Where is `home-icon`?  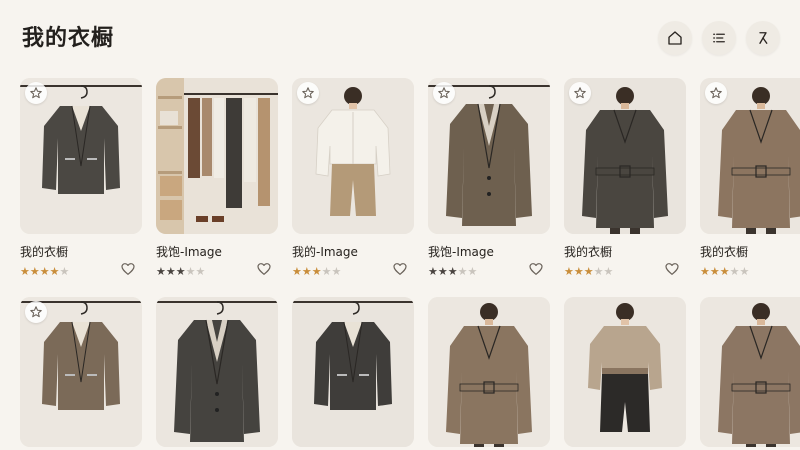
home-icon is located at coordinates (675, 38).